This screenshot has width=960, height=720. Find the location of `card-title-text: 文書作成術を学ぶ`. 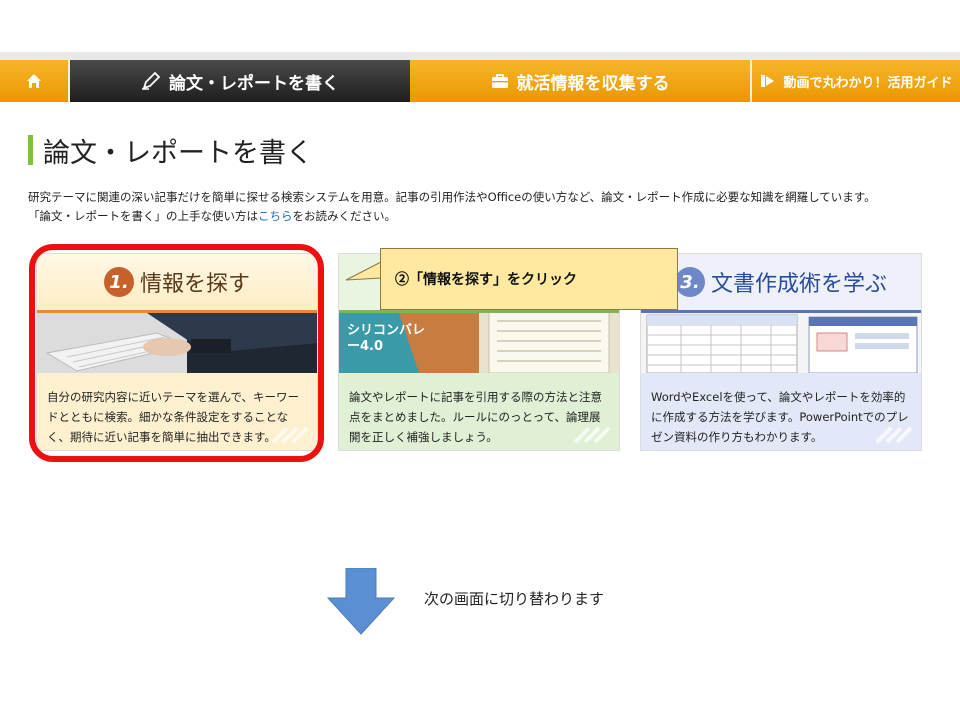

card-title-text: 文書作成術を学ぶ is located at coordinates (798, 284).